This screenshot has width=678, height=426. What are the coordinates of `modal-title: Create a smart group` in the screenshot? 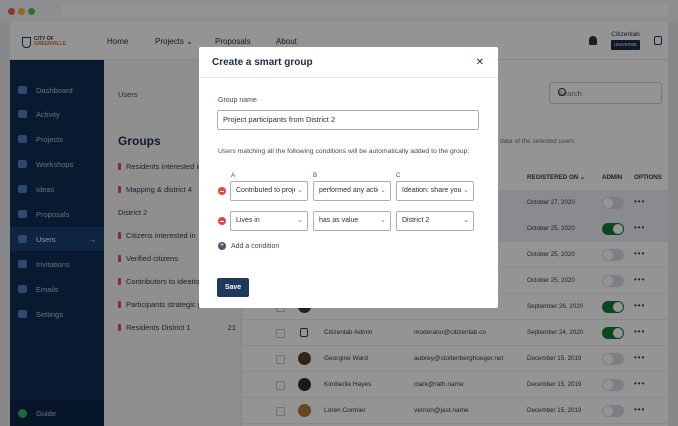 It's located at (262, 62).